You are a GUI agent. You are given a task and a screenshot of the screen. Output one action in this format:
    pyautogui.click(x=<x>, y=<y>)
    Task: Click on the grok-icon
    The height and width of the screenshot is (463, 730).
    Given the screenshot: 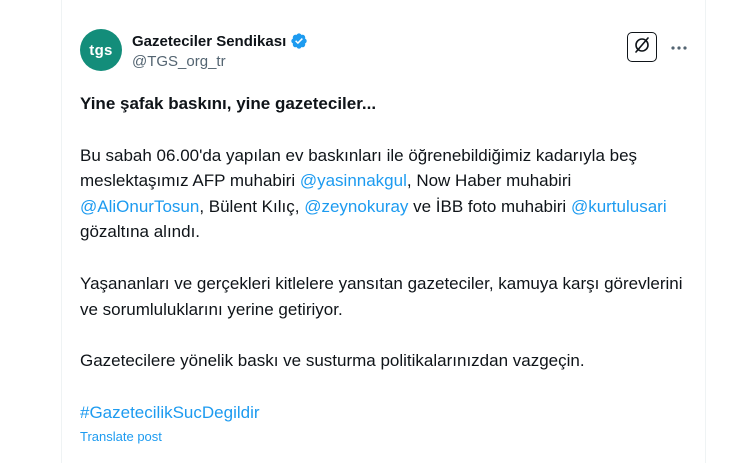 What is the action you would take?
    pyautogui.click(x=642, y=47)
    